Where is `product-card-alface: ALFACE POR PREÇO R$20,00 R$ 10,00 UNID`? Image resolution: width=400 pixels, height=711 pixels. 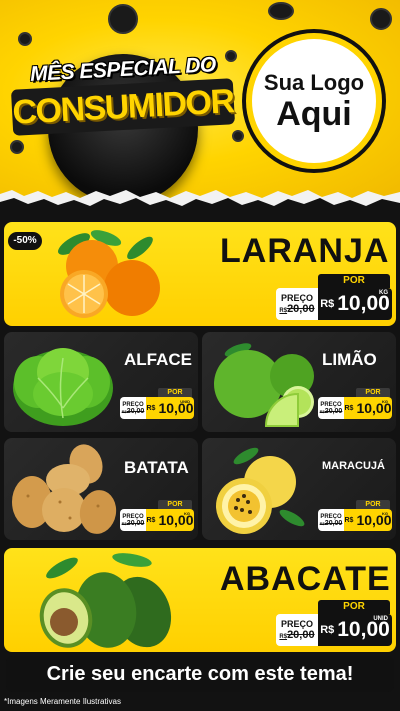 product-card-alface: ALFACE POR PREÇO R$20,00 R$ 10,00 UNID is located at coordinates (101, 382).